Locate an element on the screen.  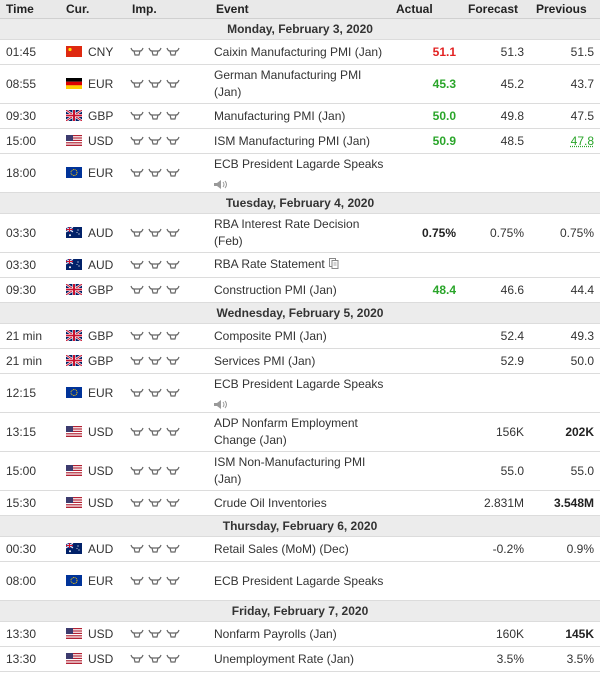
actual-value: 0.75% is located at coordinates (426, 233).